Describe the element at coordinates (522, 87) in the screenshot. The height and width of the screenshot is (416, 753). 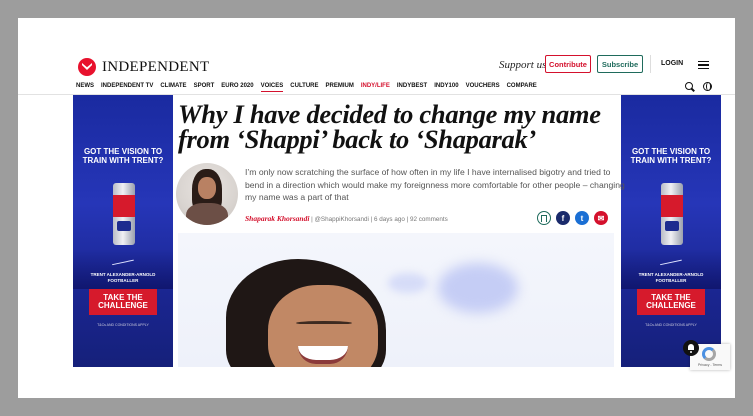
I see `nav-item-compare: COMPARE` at that location.